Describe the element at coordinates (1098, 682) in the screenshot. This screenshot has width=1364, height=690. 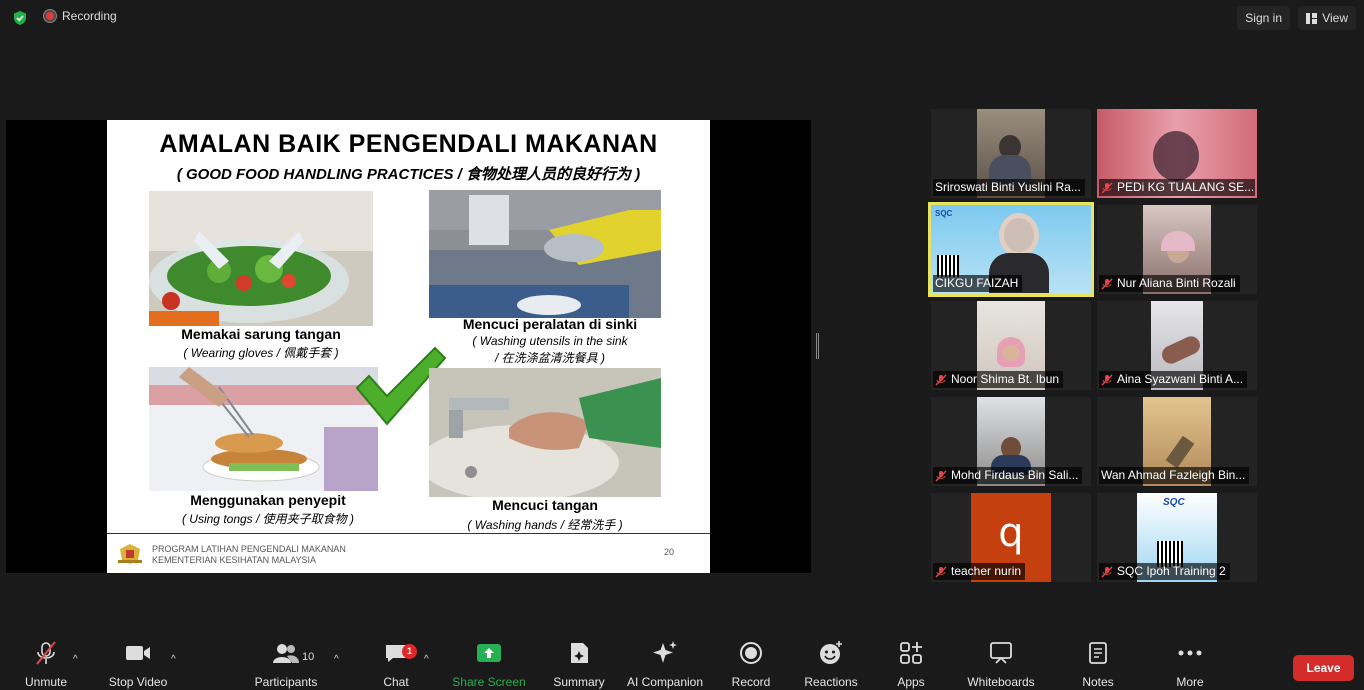
I see `notes-label: Notes` at that location.